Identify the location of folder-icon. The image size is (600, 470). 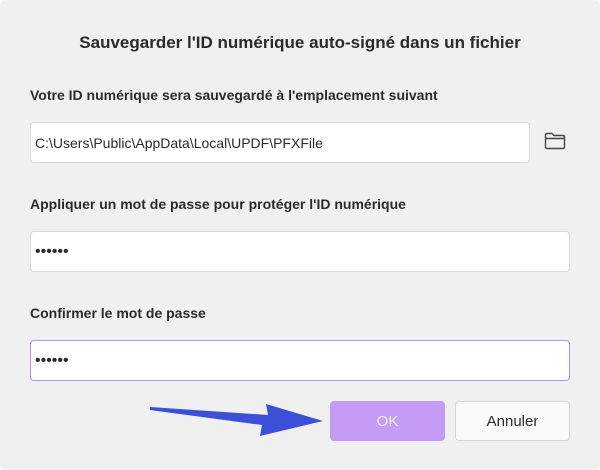
(555, 143).